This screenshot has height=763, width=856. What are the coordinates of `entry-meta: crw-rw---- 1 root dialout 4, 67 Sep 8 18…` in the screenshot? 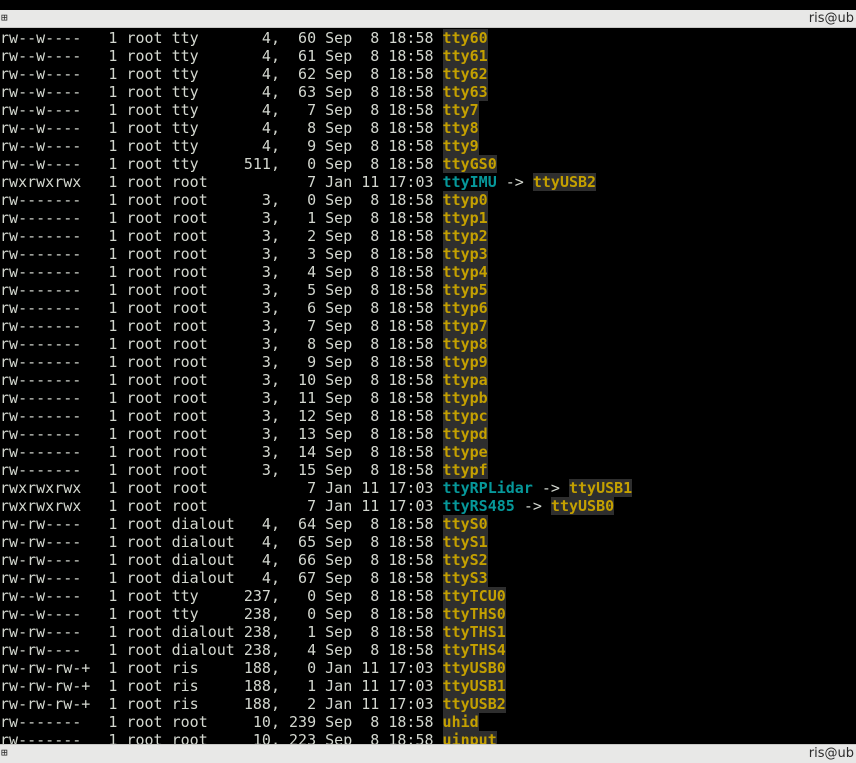 It's located at (221, 578).